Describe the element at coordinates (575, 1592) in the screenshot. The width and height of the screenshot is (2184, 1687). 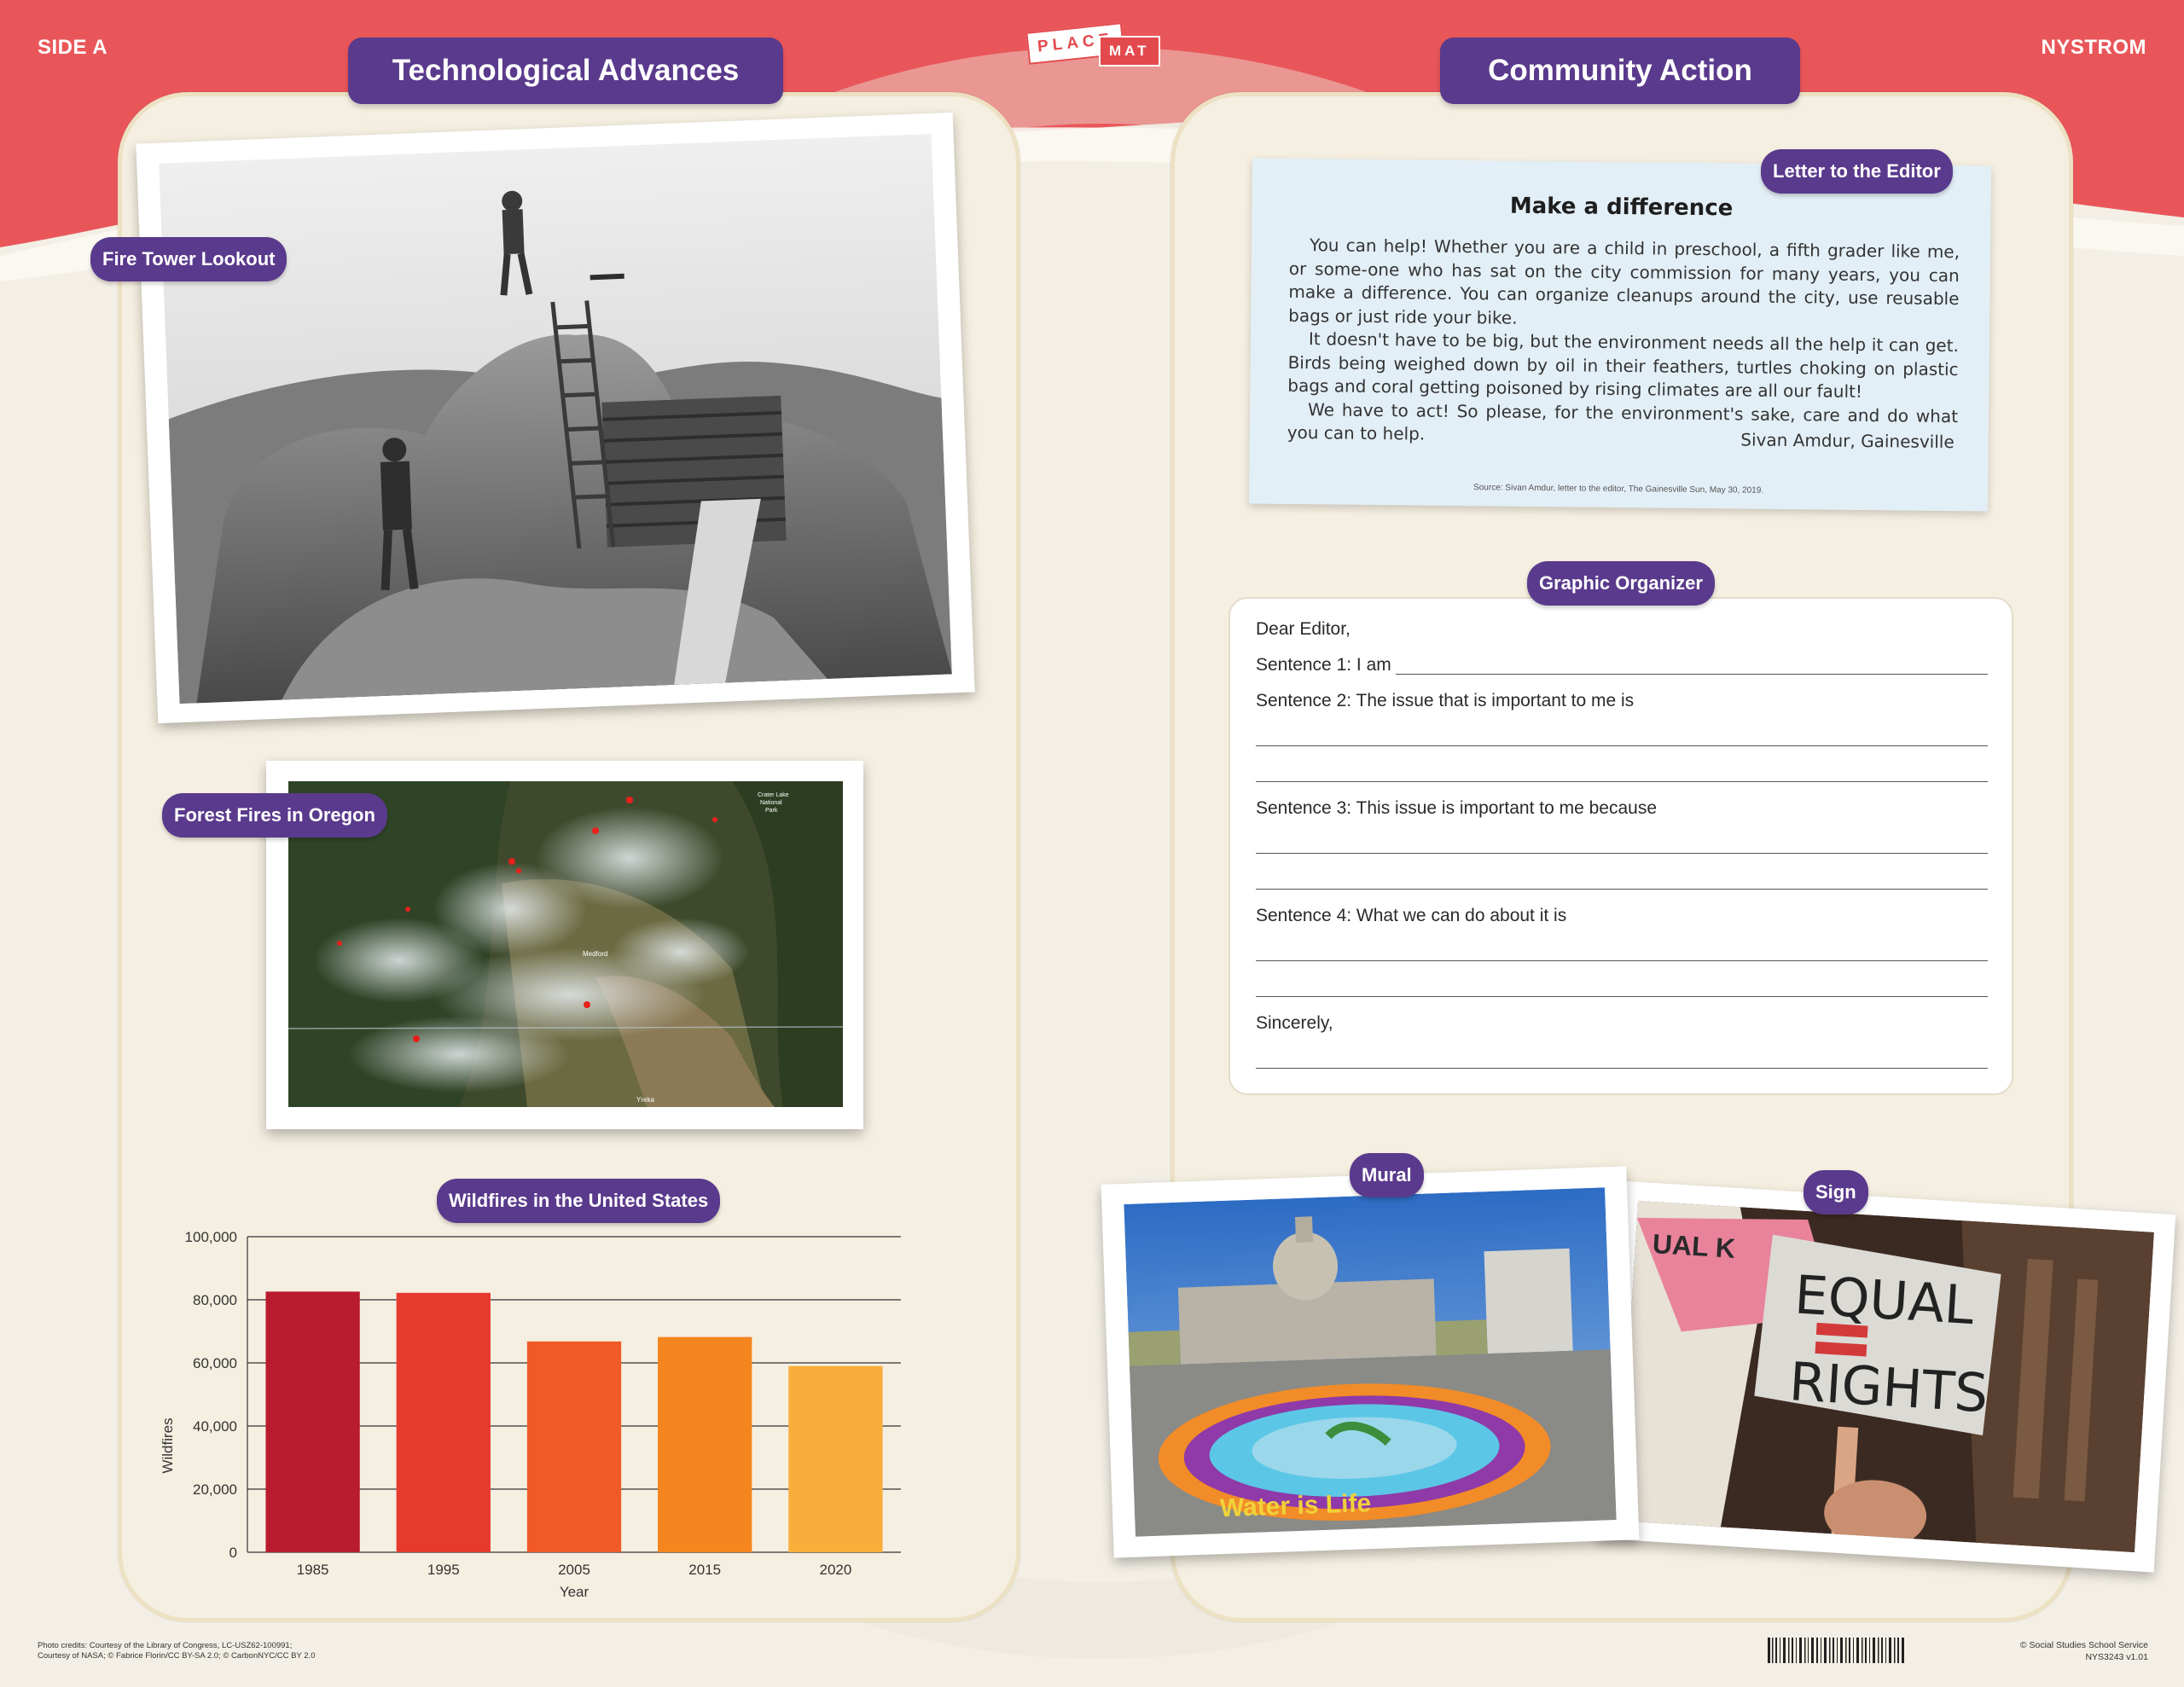
I see `x-axis-label: Year` at that location.